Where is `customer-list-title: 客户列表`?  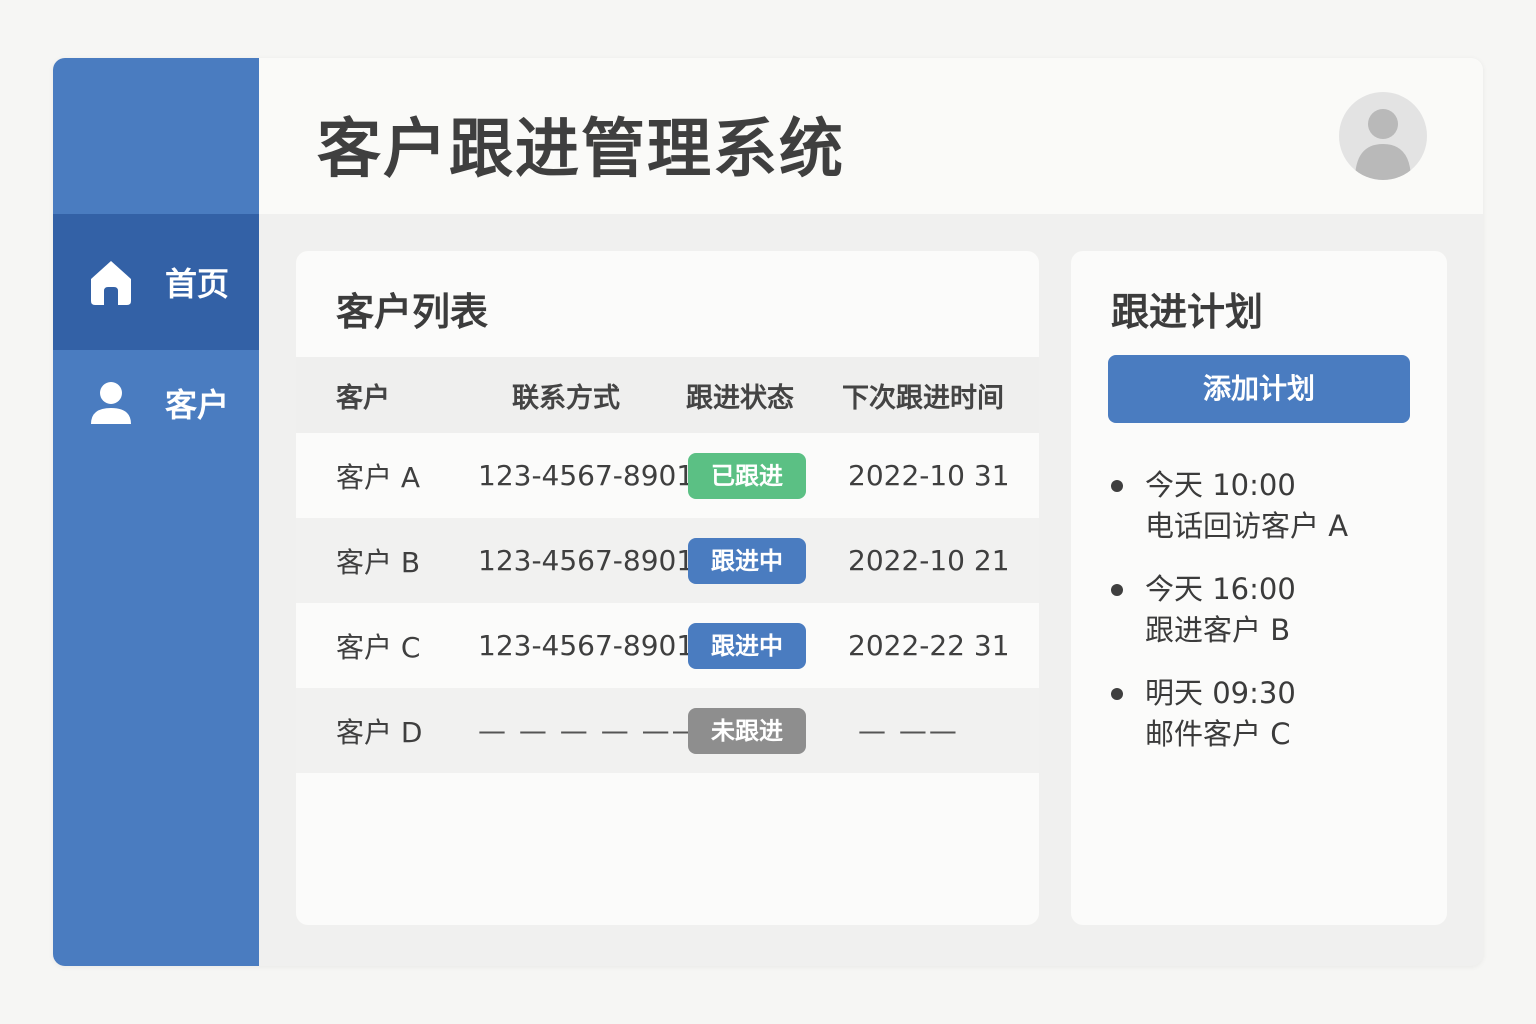 customer-list-title: 客户列表 is located at coordinates (412, 312).